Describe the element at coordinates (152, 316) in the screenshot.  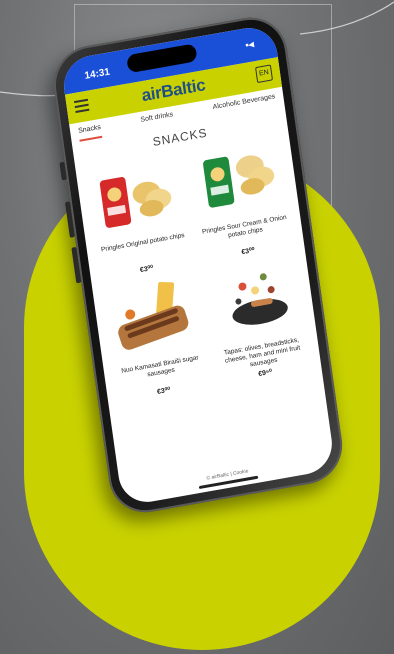
I see `sugar-sausages-image` at that location.